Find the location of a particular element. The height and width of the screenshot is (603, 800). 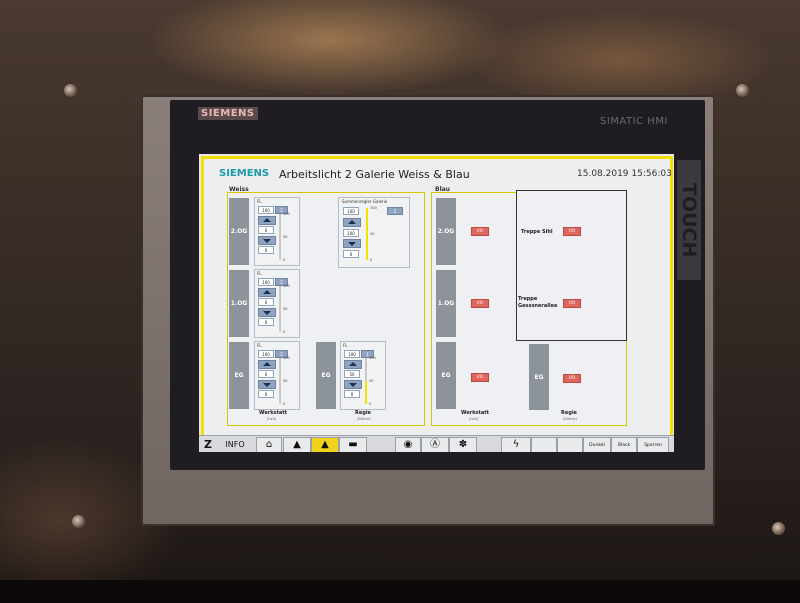

building-icon: ▲ is located at coordinates (297, 444).